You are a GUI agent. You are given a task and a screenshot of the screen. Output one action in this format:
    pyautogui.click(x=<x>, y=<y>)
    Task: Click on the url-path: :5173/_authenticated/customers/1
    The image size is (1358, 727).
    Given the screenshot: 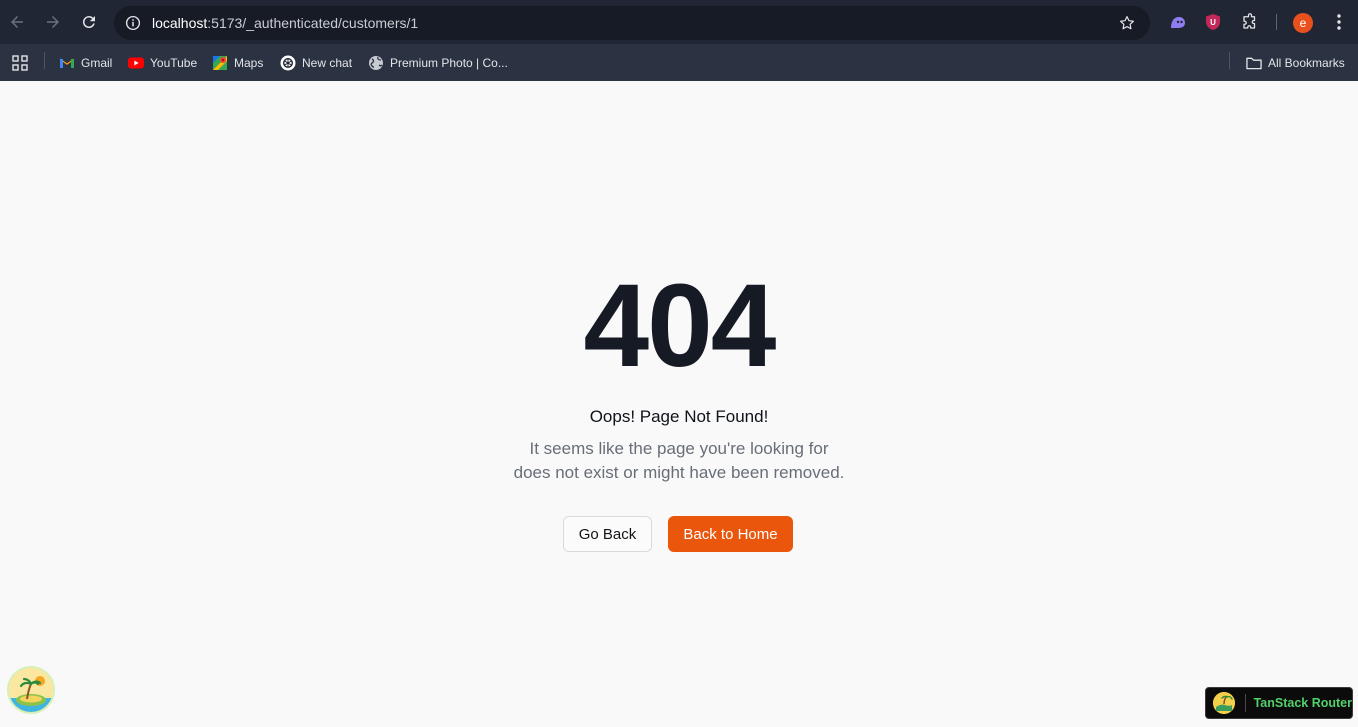 What is the action you would take?
    pyautogui.click(x=313, y=23)
    